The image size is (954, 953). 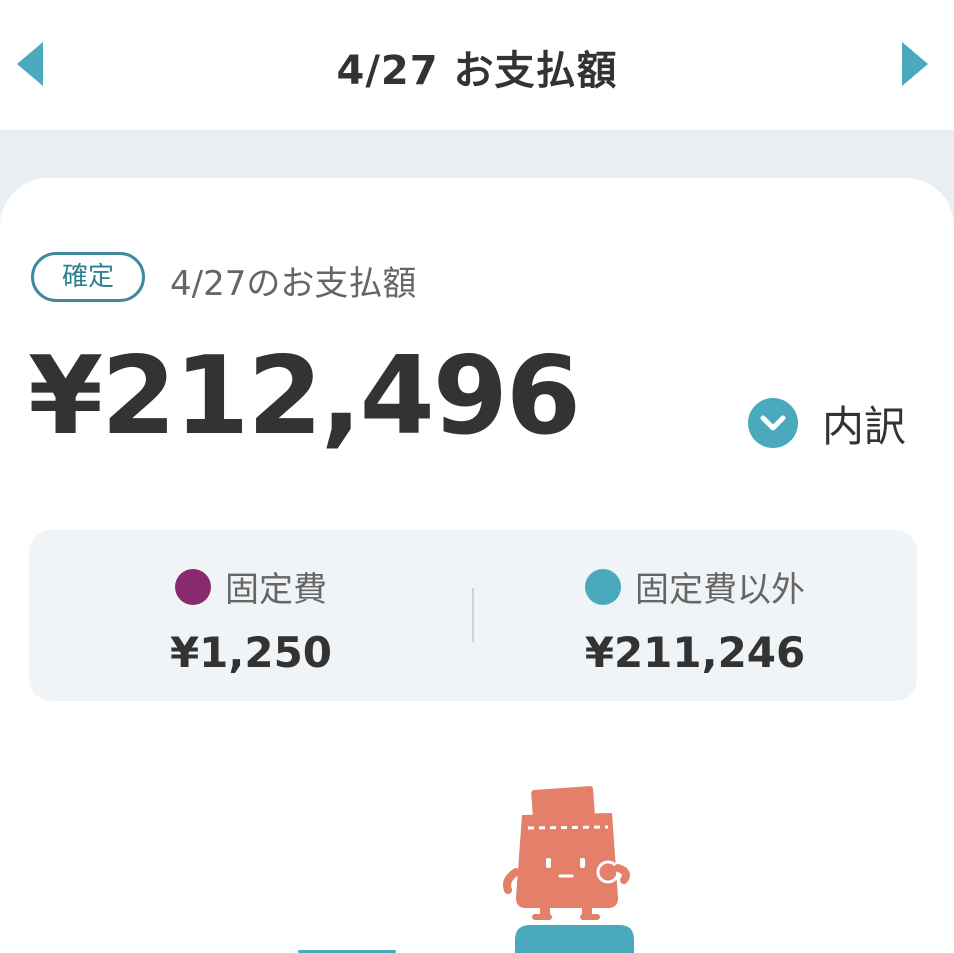 I want to click on breakdown-toggle: 内訳, so click(x=827, y=423).